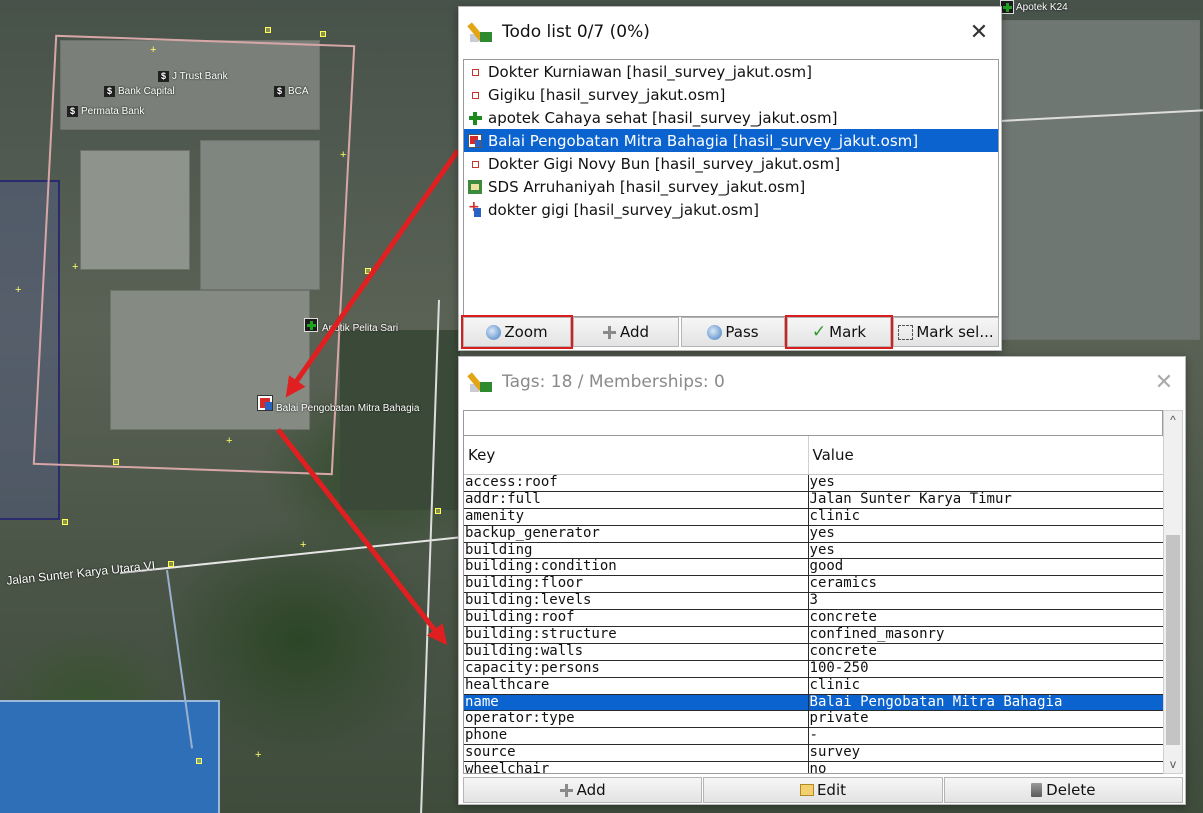 This screenshot has width=1203, height=813. Describe the element at coordinates (636, 455) in the screenshot. I see `key-column-header: Key` at that location.